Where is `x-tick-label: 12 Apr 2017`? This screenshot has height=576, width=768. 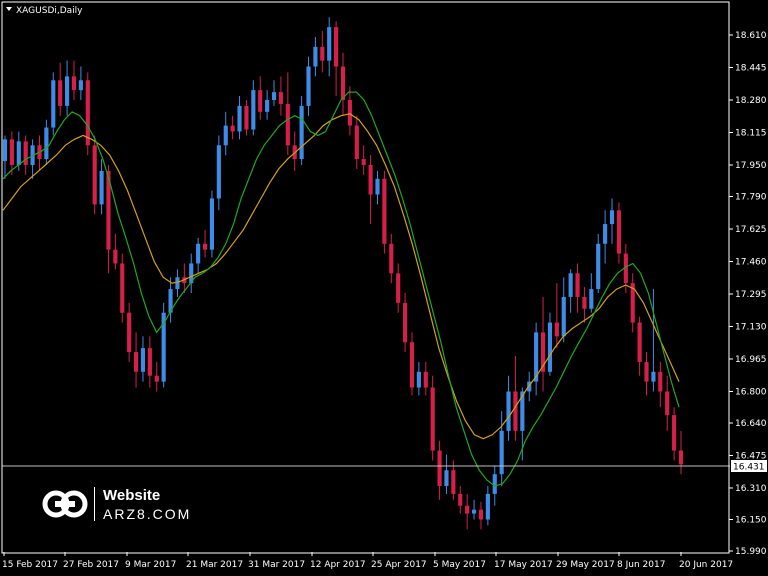 x-tick-label: 12 Apr 2017 is located at coordinates (338, 565).